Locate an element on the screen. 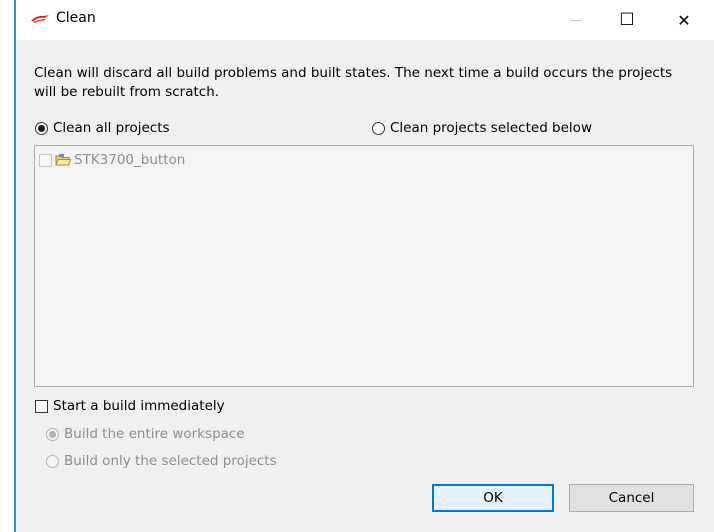 The height and width of the screenshot is (532, 714). close-icon: ✕ is located at coordinates (684, 20).